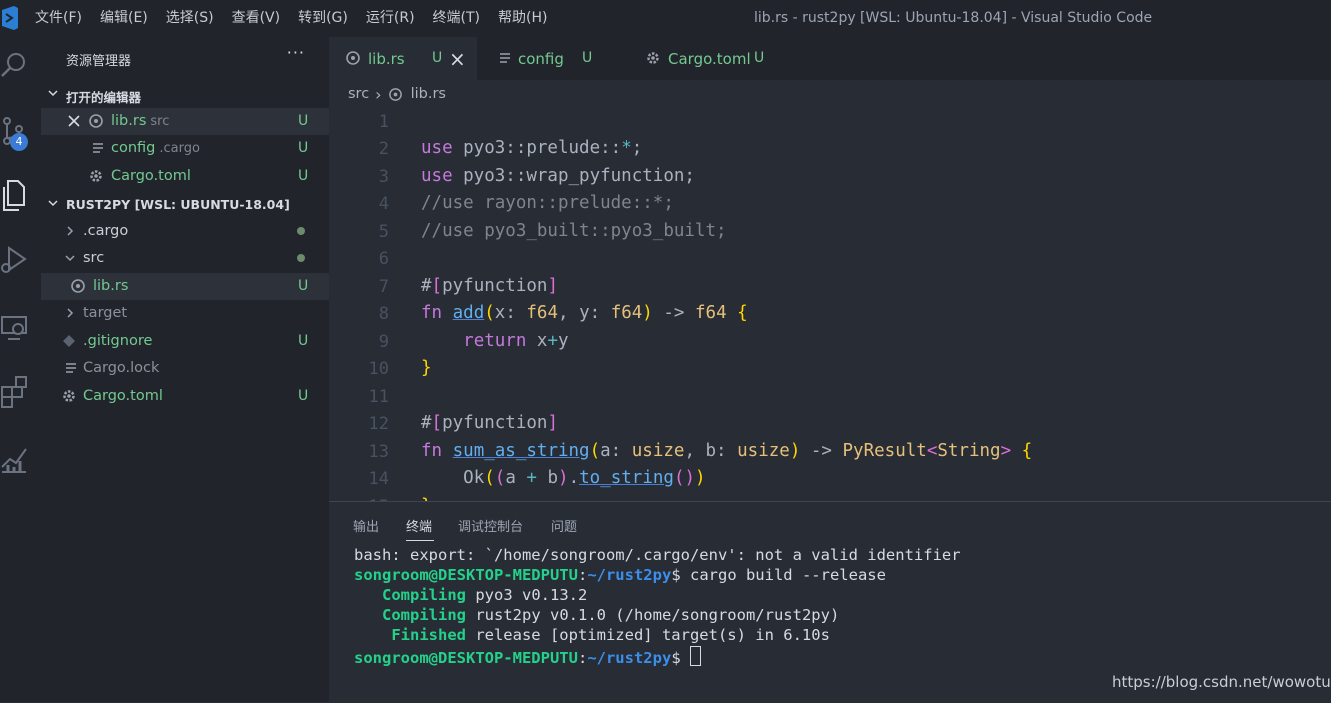 Image resolution: width=1331 pixels, height=703 pixels. Describe the element at coordinates (301, 258) in the screenshot. I see `modified-dot` at that location.